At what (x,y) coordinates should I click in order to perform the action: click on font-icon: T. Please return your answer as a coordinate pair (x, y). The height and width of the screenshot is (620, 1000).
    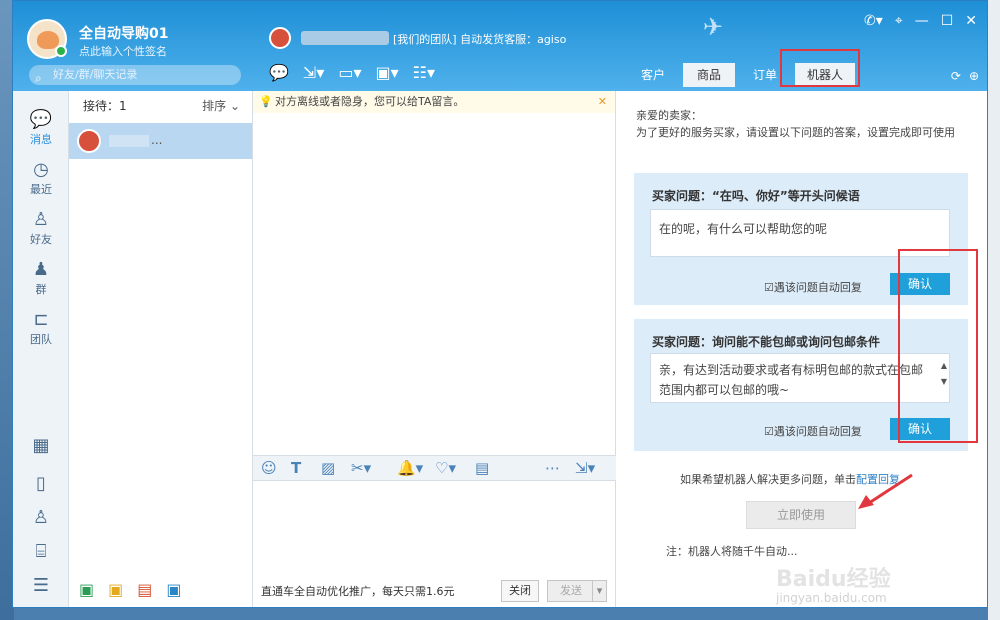
    Looking at the image, I should click on (296, 468).